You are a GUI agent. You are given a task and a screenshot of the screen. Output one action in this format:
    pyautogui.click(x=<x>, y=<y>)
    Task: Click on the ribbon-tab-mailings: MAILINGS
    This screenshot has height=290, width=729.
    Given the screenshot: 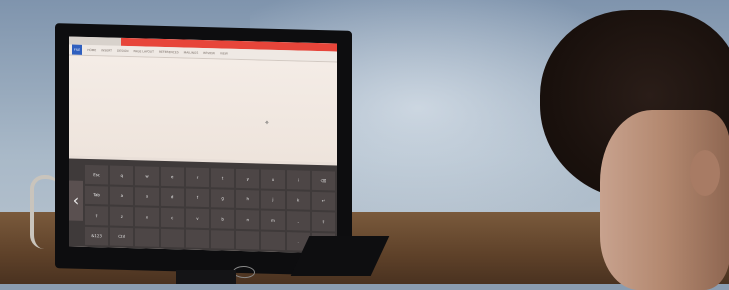 What is the action you would take?
    pyautogui.click(x=191, y=52)
    